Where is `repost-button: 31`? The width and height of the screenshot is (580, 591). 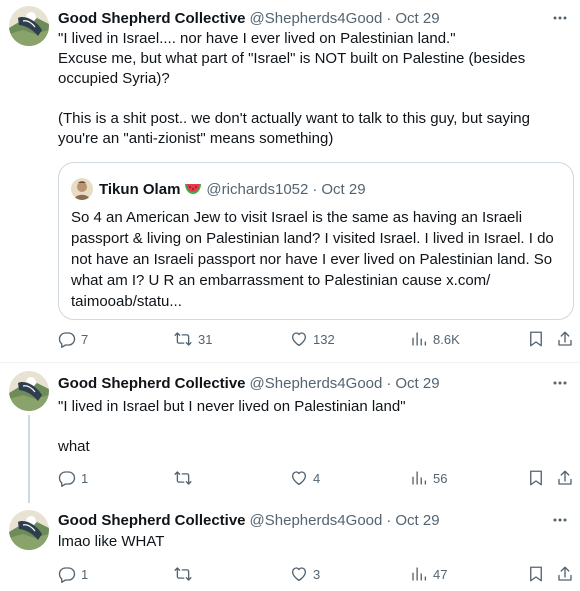 repost-button: 31 is located at coordinates (192, 339).